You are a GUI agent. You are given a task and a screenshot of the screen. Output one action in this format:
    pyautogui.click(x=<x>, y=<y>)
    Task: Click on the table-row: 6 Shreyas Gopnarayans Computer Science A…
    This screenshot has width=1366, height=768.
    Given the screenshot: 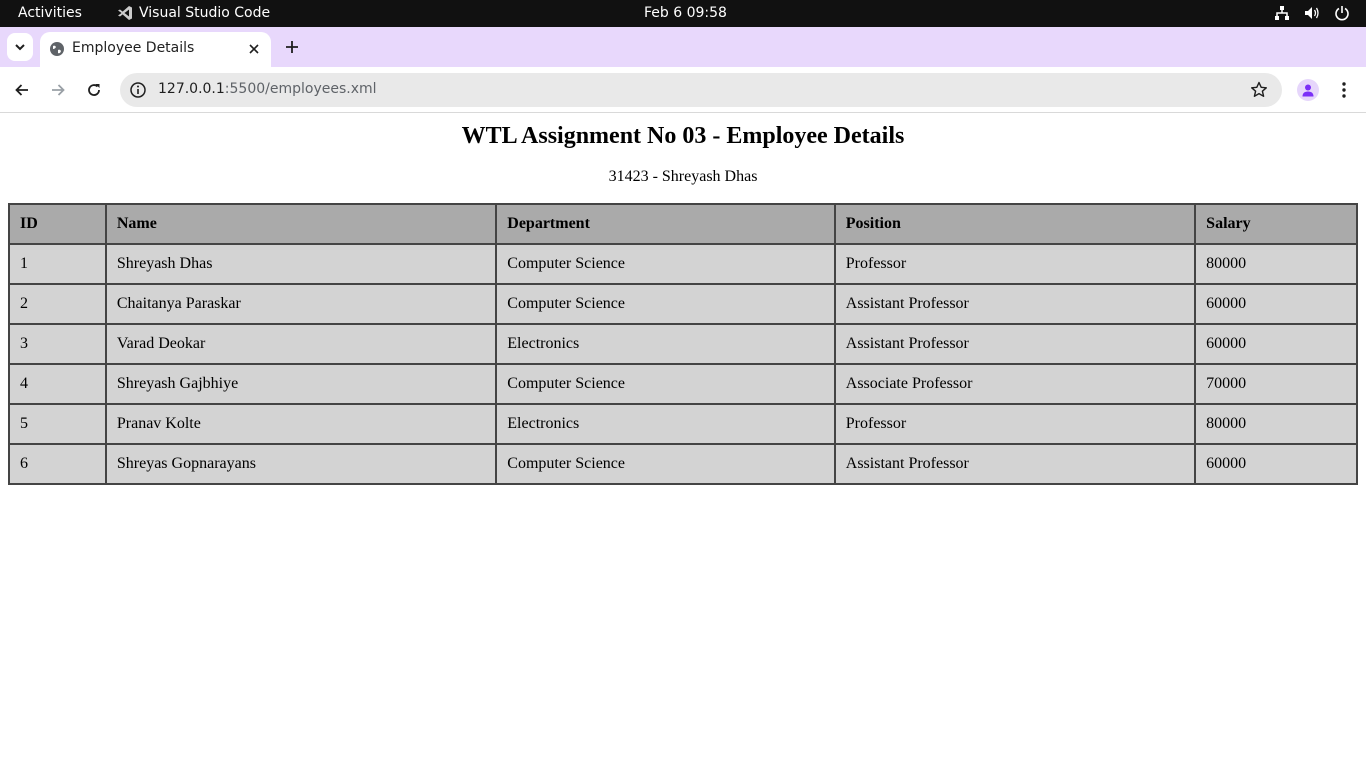 What is the action you would take?
    pyautogui.click(x=683, y=464)
    